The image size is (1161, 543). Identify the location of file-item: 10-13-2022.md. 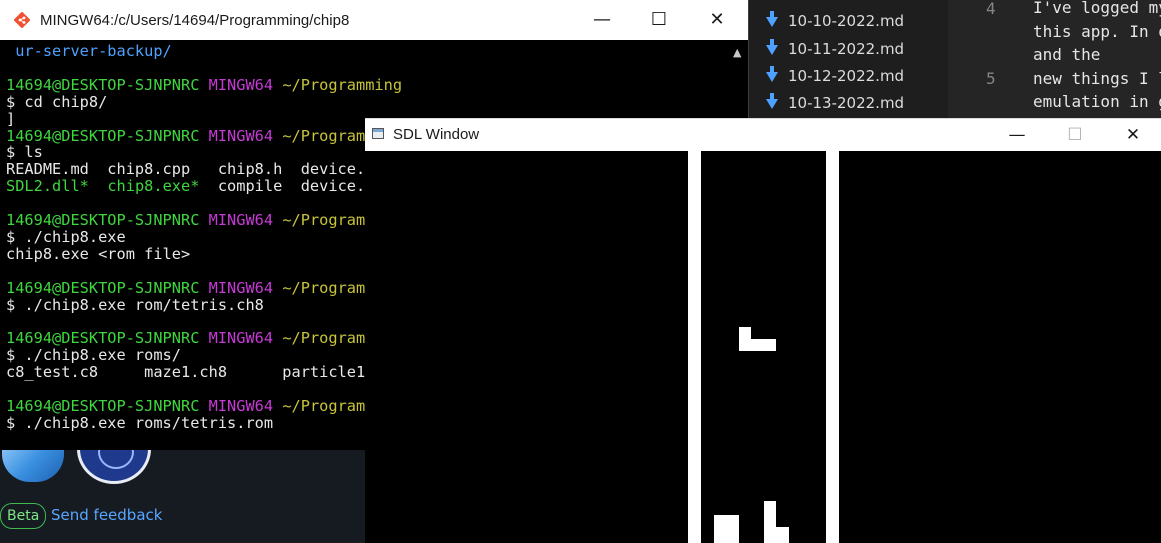
(835, 103).